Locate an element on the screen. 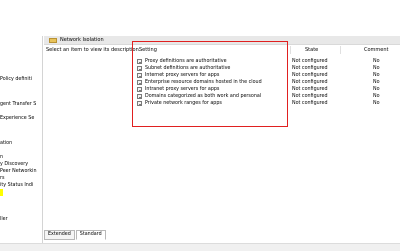 This screenshot has width=400, height=251. description-text: Select an item to view its description. is located at coordinates (93, 50).